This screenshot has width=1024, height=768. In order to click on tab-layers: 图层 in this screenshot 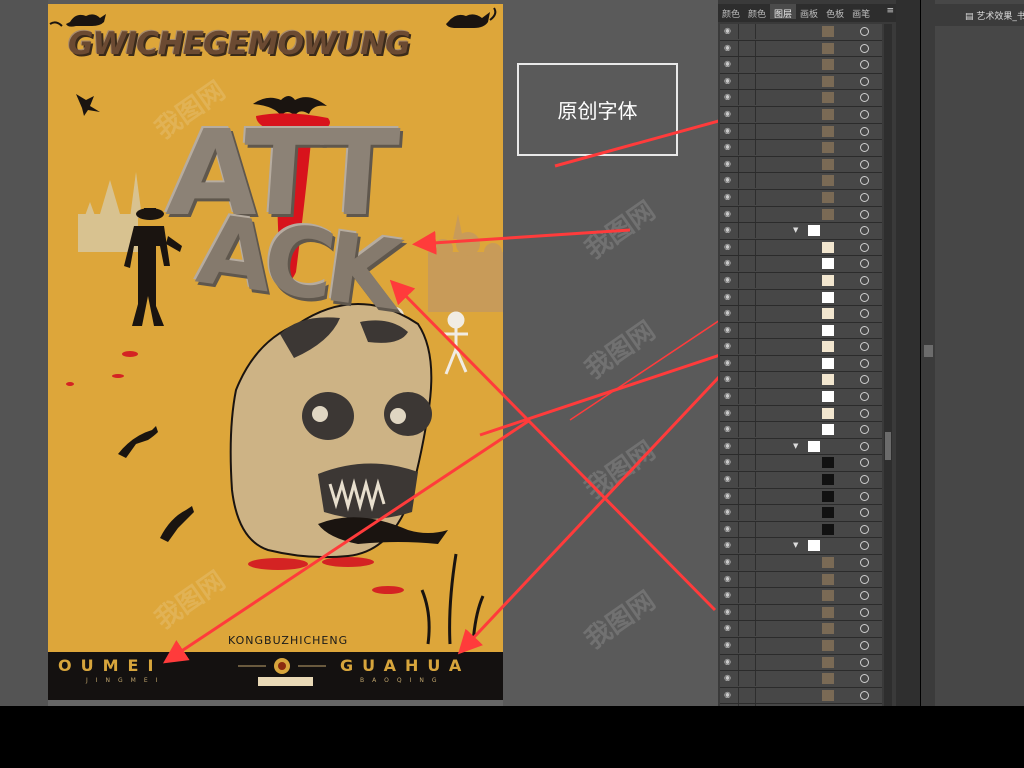, I will do `click(783, 12)`.